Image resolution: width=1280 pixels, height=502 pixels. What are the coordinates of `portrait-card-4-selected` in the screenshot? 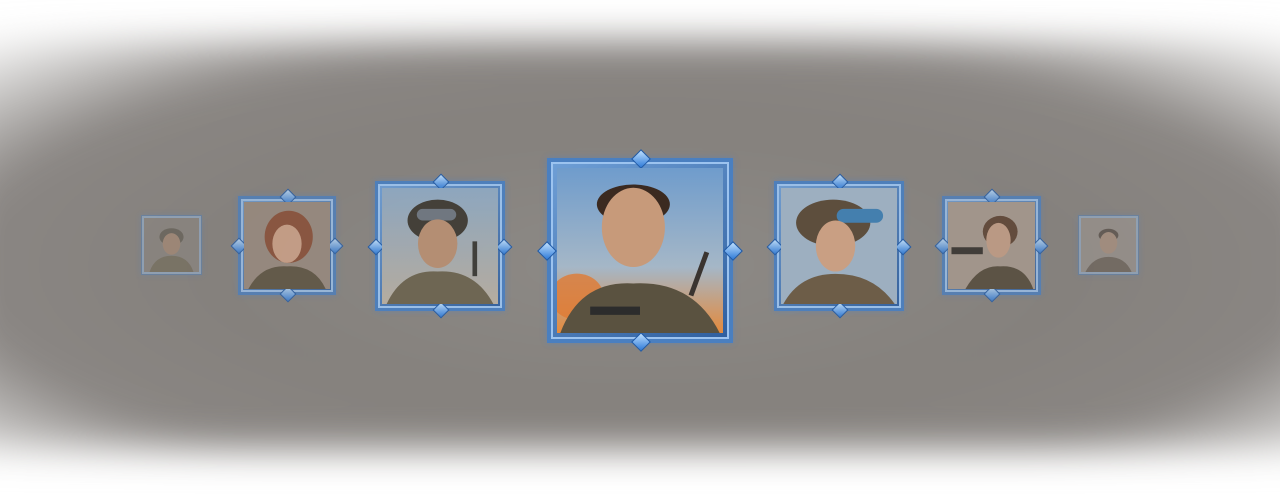 It's located at (640, 250).